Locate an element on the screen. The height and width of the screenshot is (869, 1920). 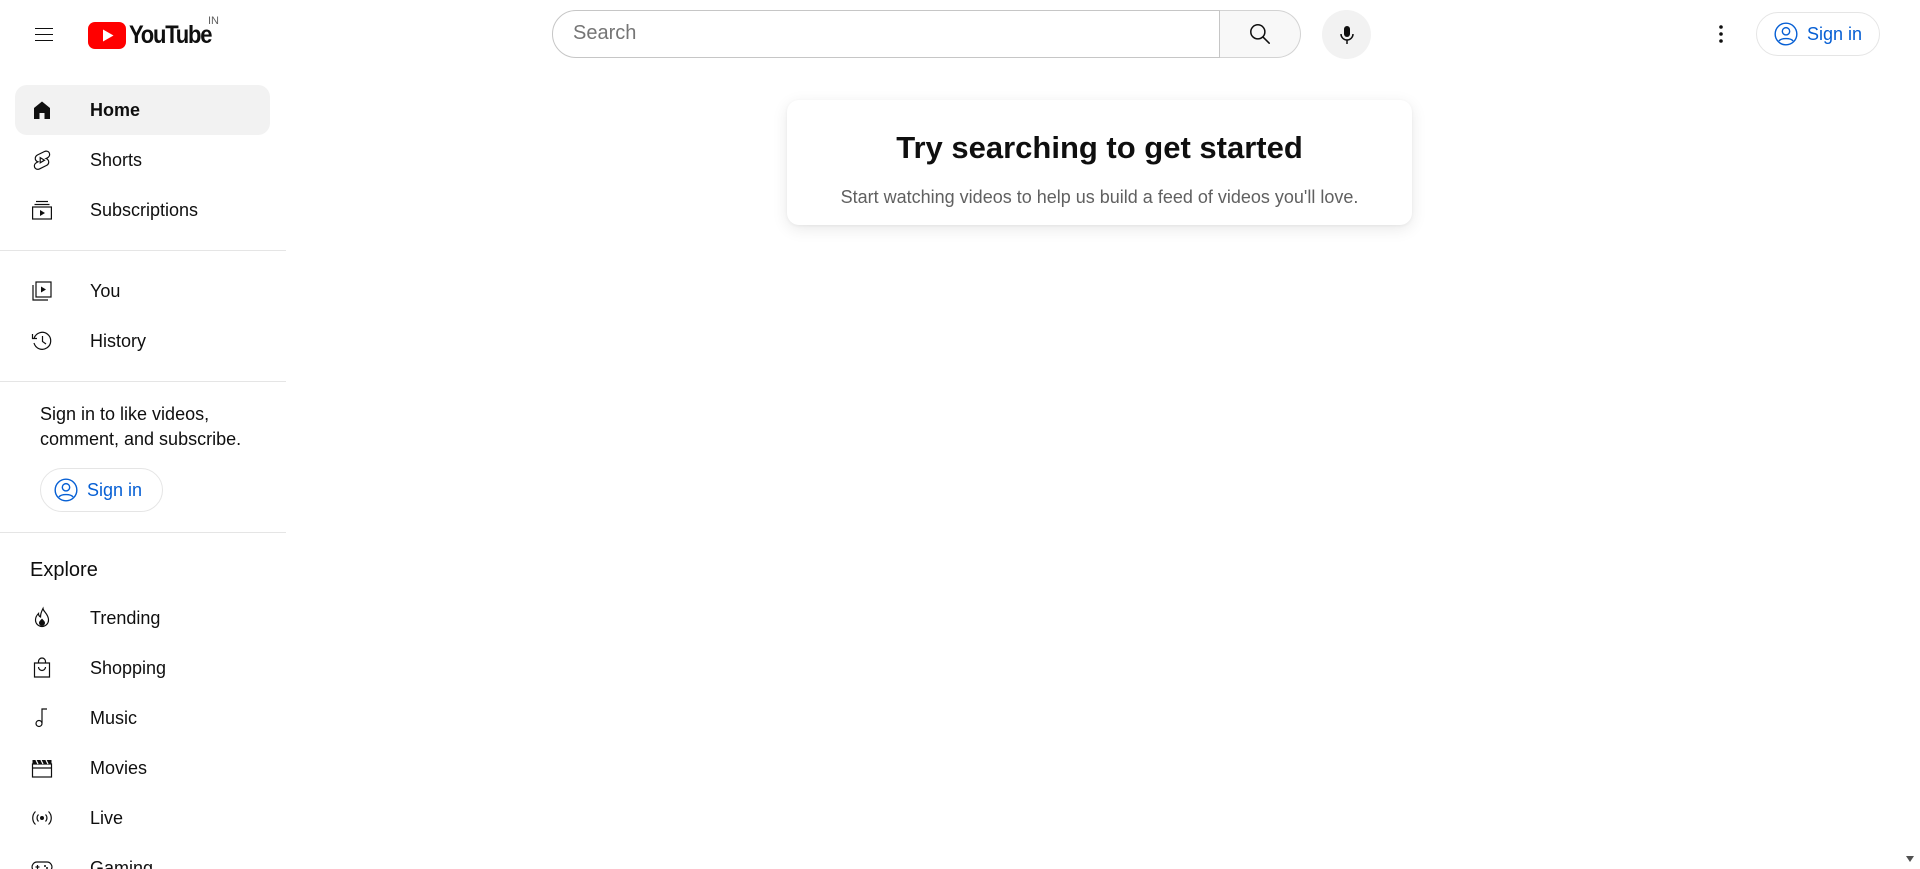
gamepad-icon is located at coordinates (42, 865).